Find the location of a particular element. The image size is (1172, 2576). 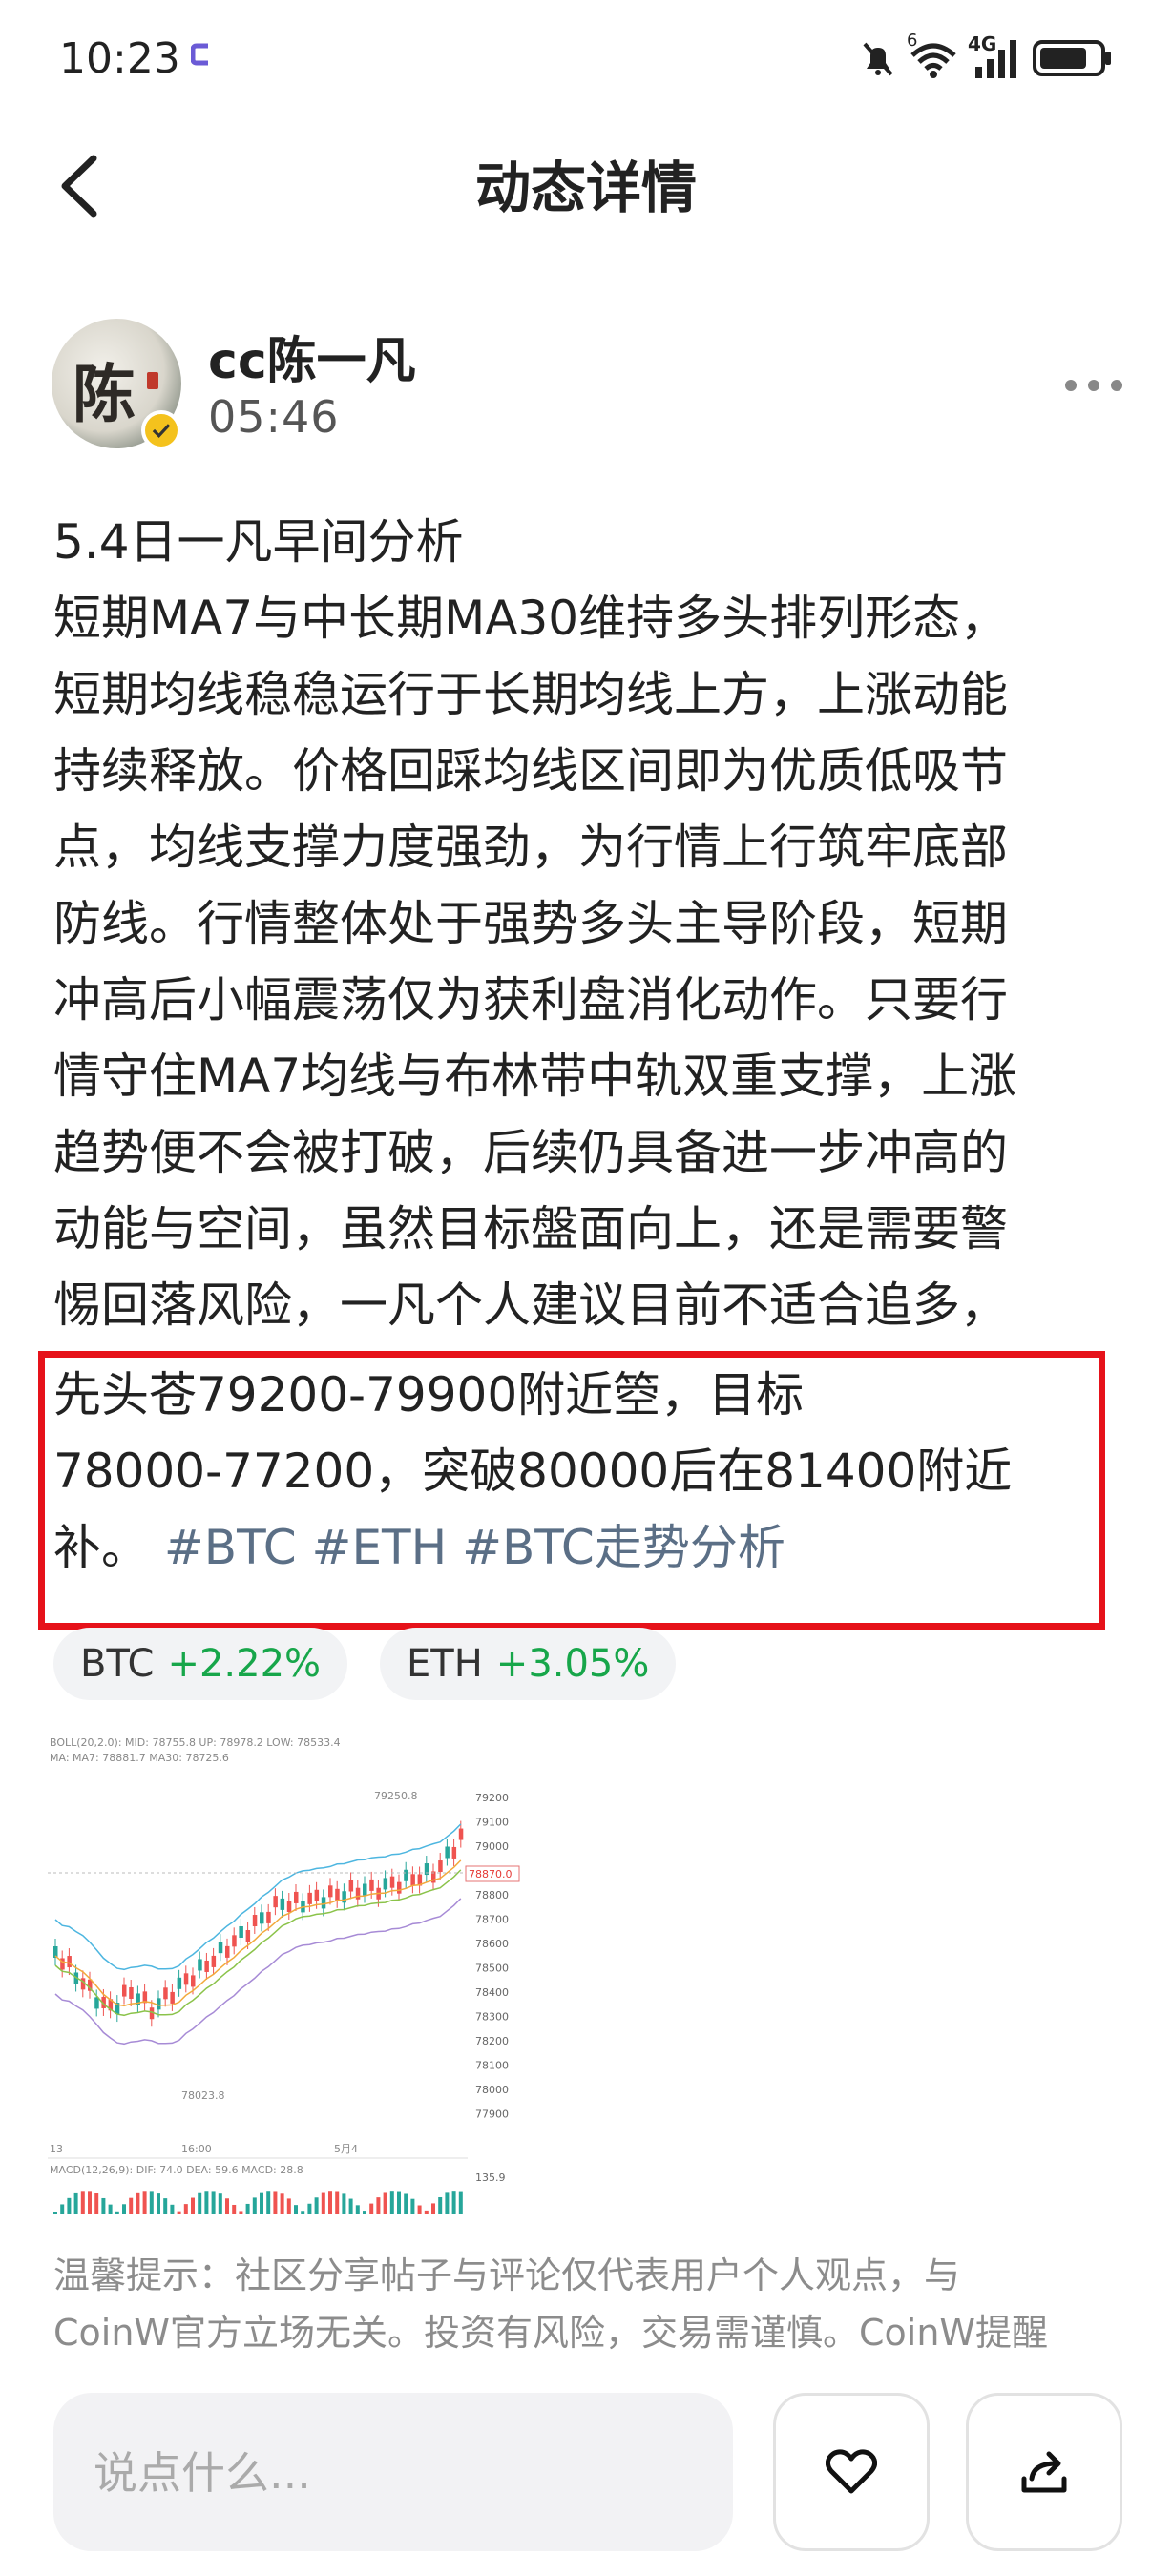

low-label: 78023.8 is located at coordinates (203, 2095).